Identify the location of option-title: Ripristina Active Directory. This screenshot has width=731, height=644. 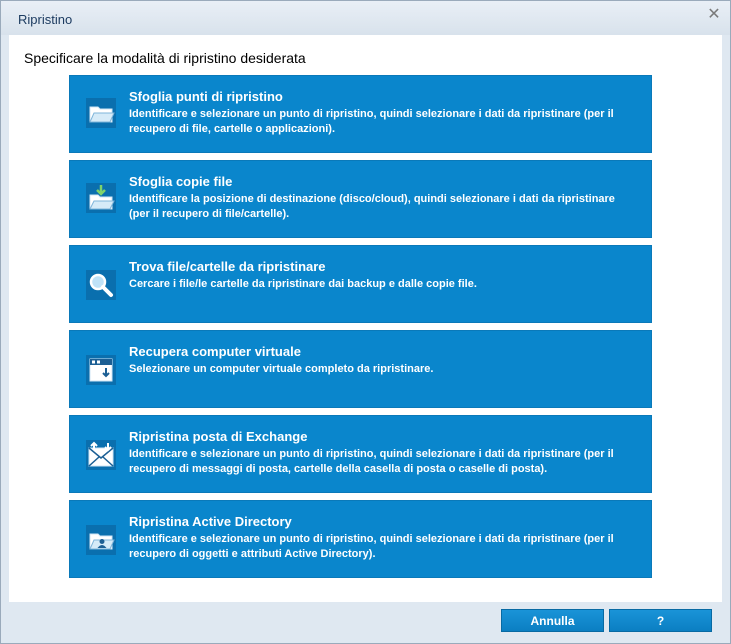
(210, 521).